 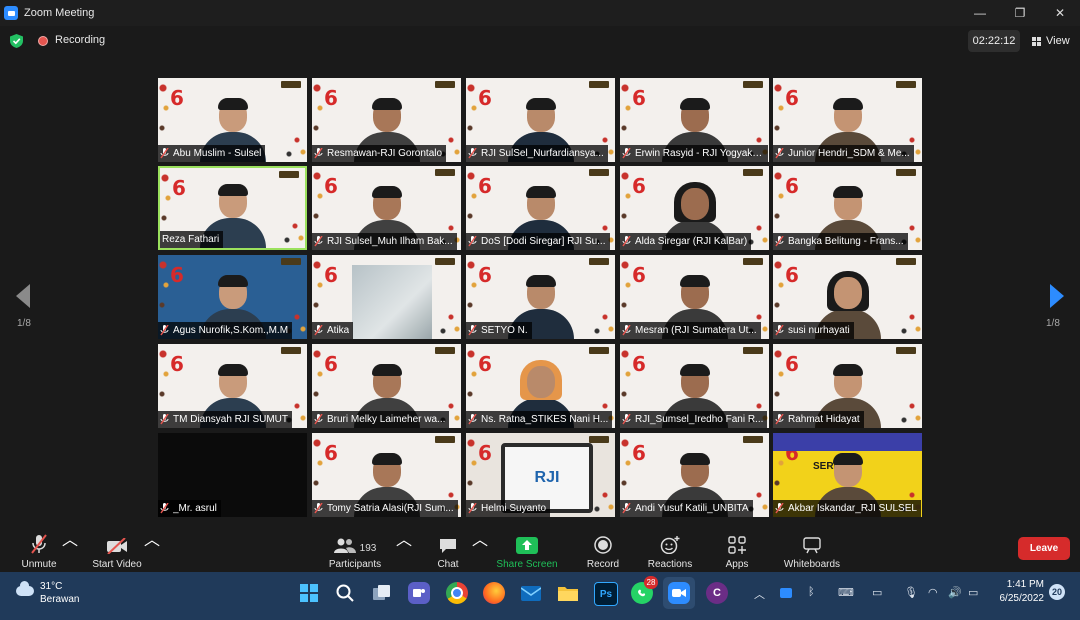 I want to click on task-view-icon, so click(x=382, y=593).